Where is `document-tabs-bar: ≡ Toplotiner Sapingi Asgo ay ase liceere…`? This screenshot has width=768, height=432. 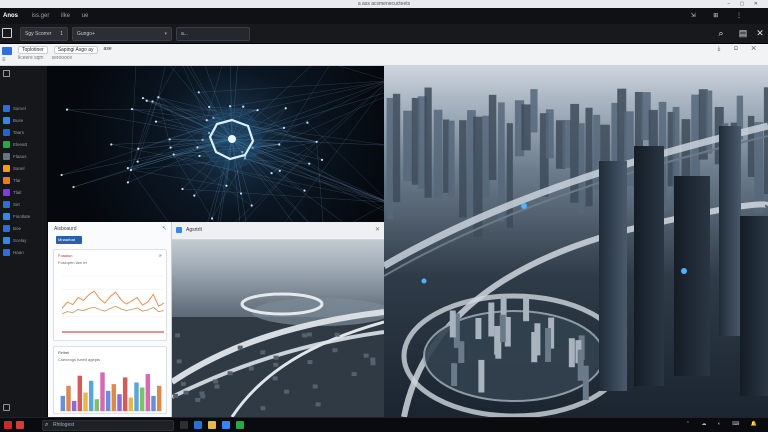 document-tabs-bar: ≡ Toplotiner Sapingi Asgo ay ase liceere… is located at coordinates (384, 55).